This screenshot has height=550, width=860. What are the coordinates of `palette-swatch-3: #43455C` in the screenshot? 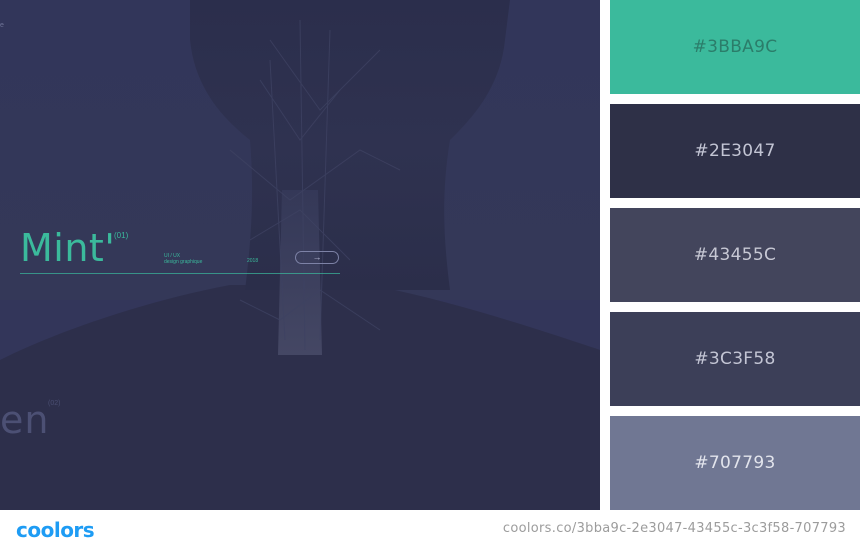 It's located at (735, 255).